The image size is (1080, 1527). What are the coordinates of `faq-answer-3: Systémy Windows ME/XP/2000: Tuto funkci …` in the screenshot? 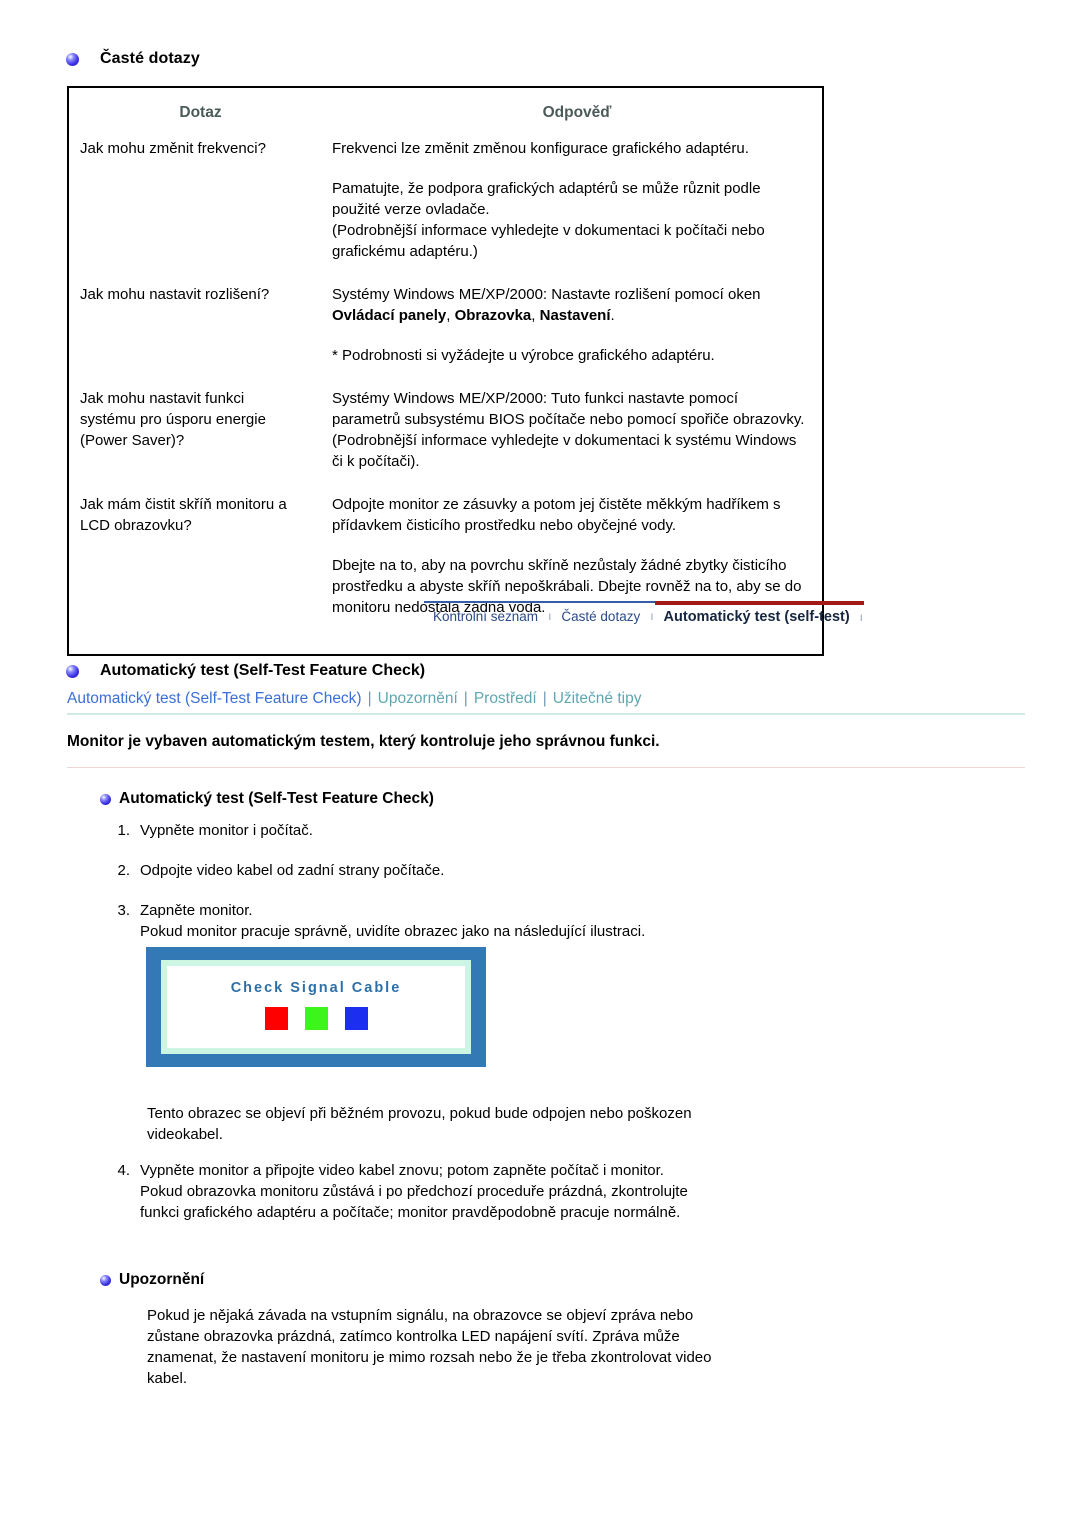 It's located at (577, 441).